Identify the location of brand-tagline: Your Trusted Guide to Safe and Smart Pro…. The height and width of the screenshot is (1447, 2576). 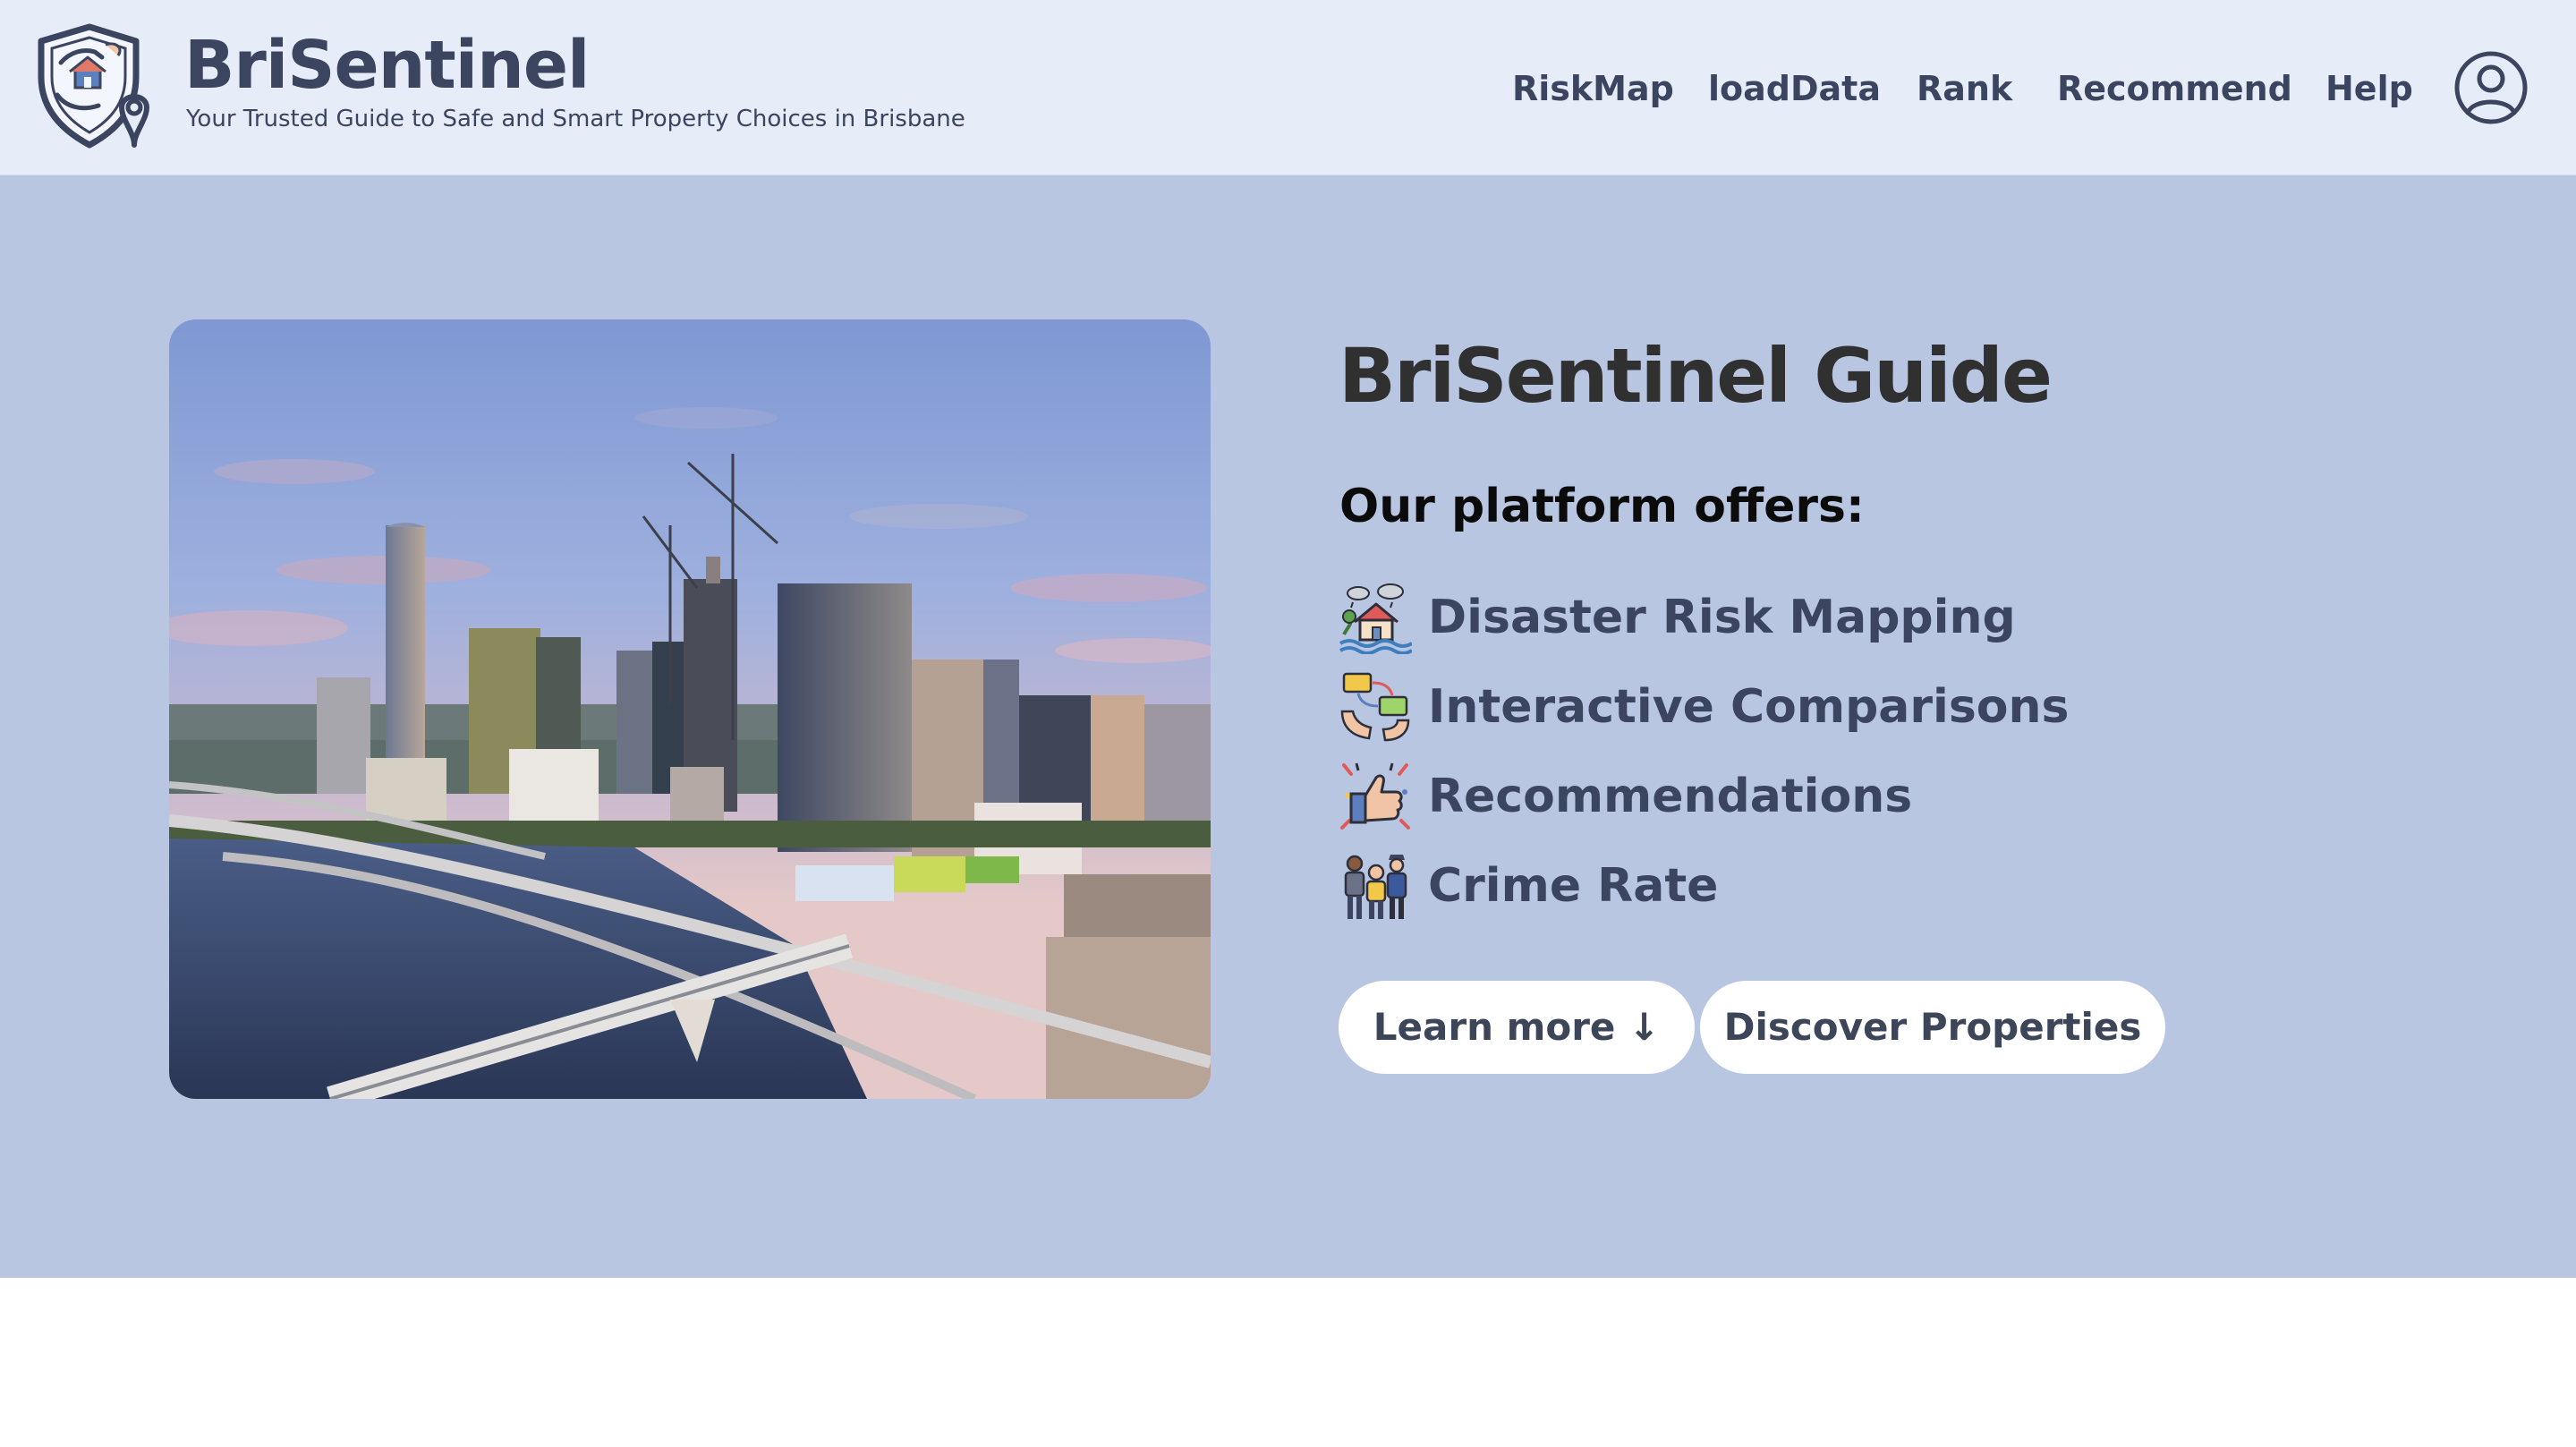
(575, 119).